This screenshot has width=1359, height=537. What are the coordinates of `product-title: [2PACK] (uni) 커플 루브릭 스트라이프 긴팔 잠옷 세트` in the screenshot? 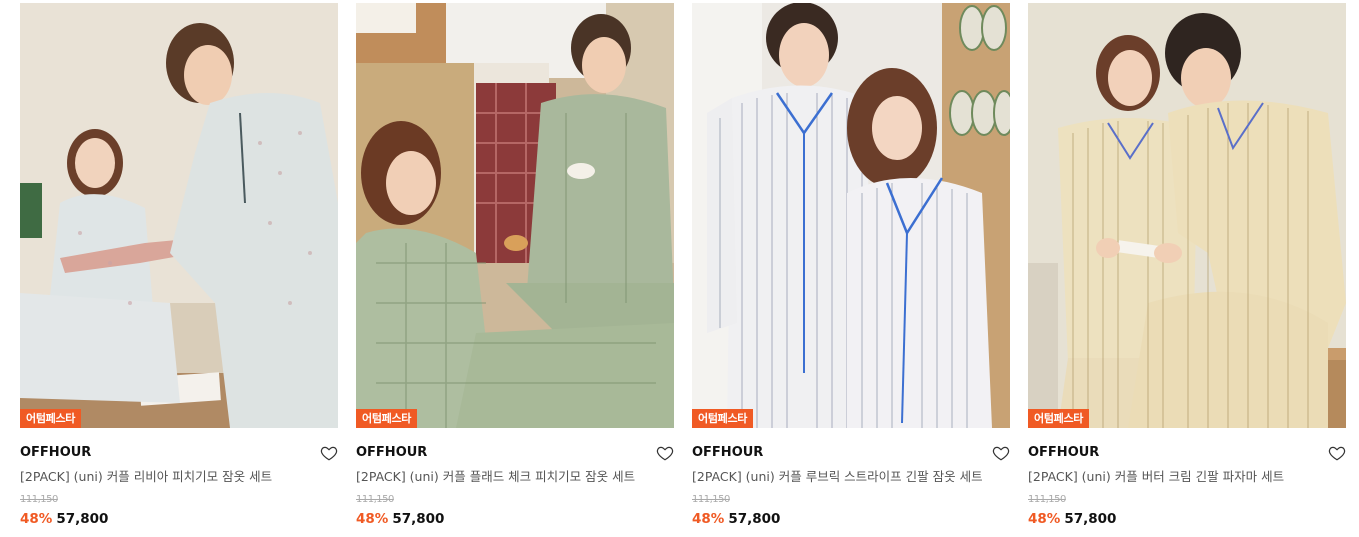 It's located at (851, 477).